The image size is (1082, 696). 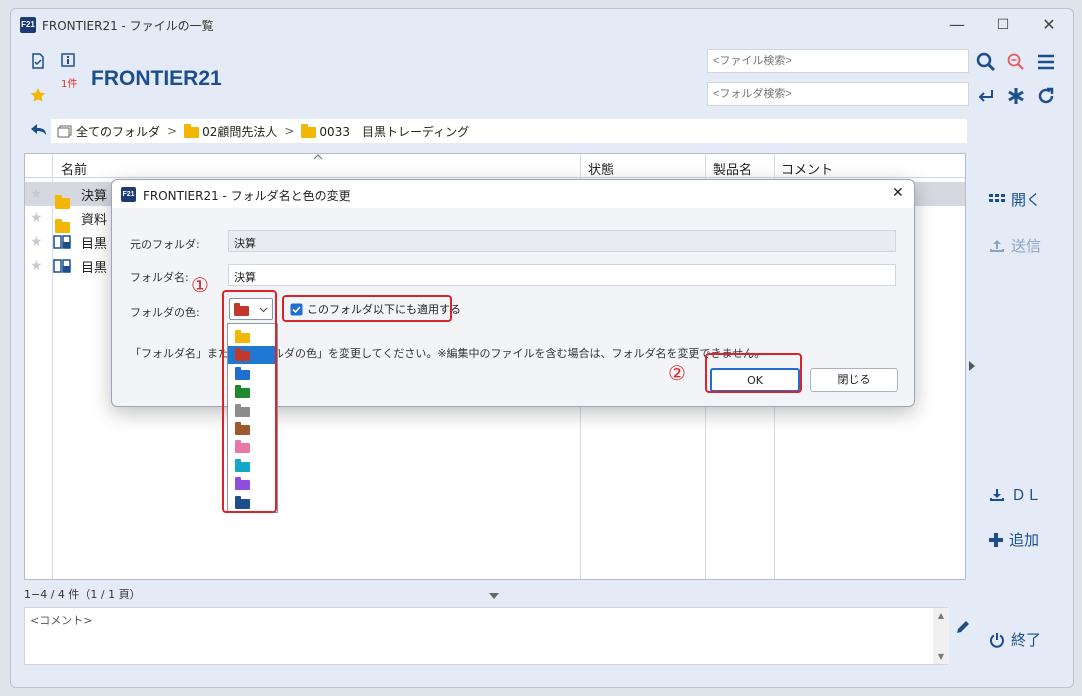 What do you see at coordinates (1026, 495) in the screenshot?
I see `download-label: ＤＬ` at bounding box center [1026, 495].